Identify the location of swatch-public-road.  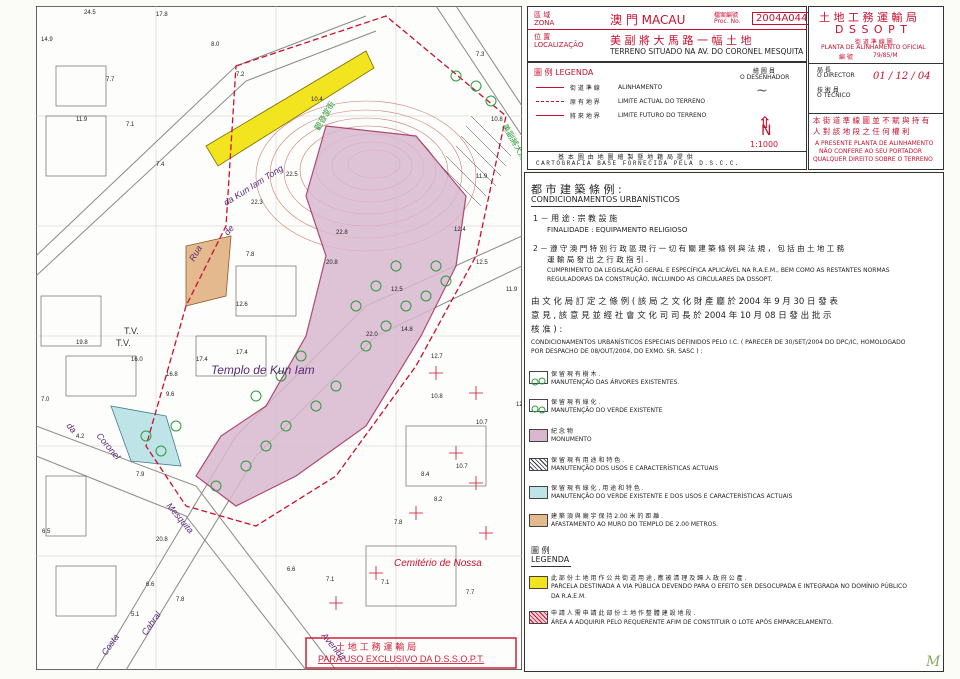
(538, 582).